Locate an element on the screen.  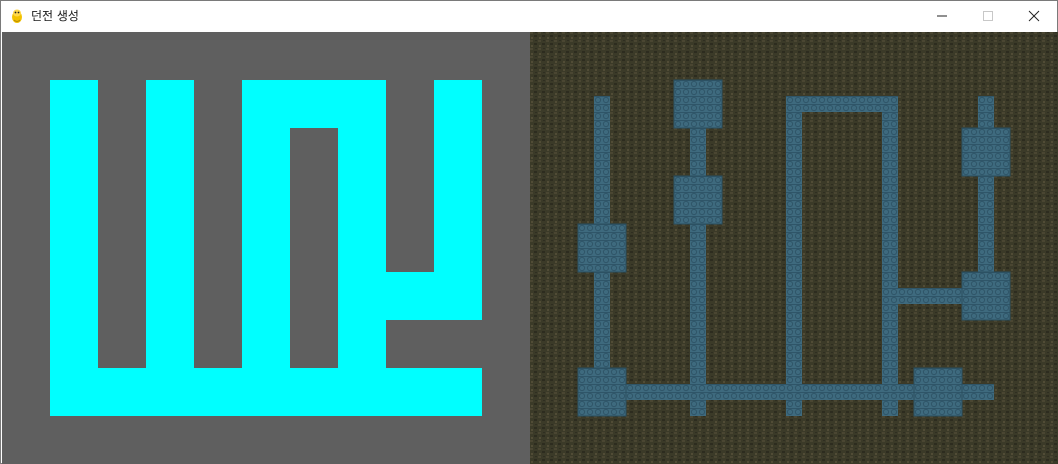
title-bar: 던전 생성 is located at coordinates (529, 16).